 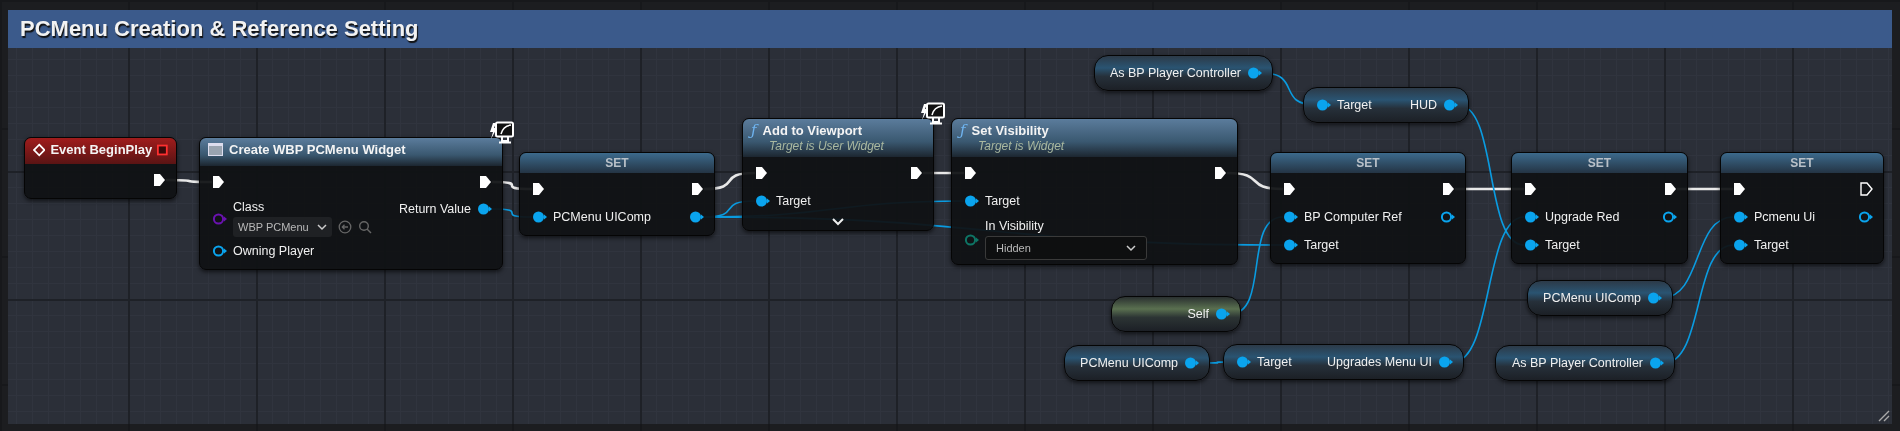 What do you see at coordinates (1066, 248) in the screenshot?
I see `dropdown: Hidden` at bounding box center [1066, 248].